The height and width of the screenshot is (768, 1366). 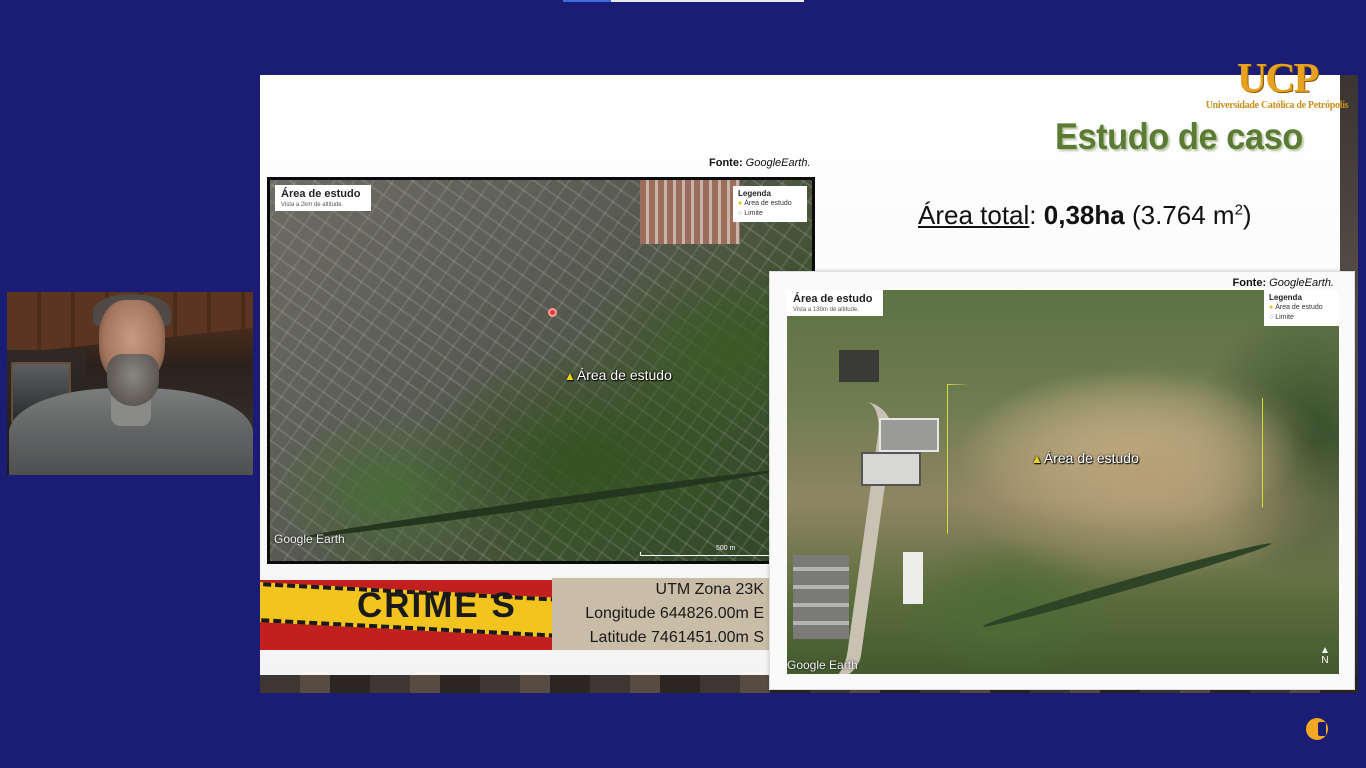 What do you see at coordinates (753, 213) in the screenshot?
I see `map1-legend-item-2: Limite` at bounding box center [753, 213].